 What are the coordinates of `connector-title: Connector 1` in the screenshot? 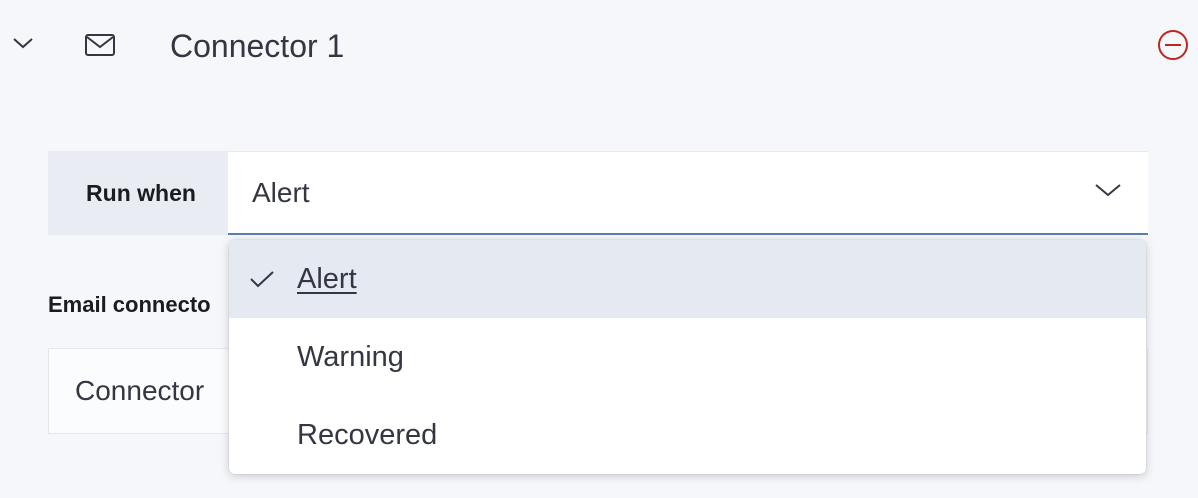 It's located at (257, 46).